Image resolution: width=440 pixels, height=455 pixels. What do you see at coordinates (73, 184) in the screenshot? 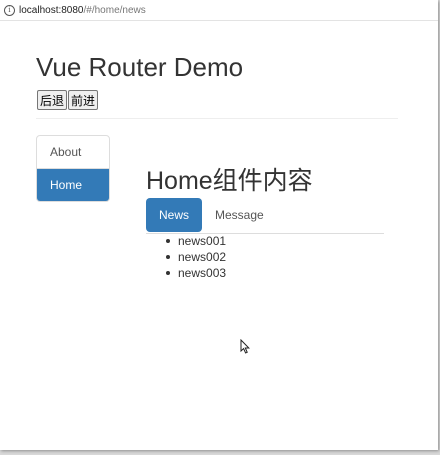
I see `sidebar-item-home: Home` at bounding box center [73, 184].